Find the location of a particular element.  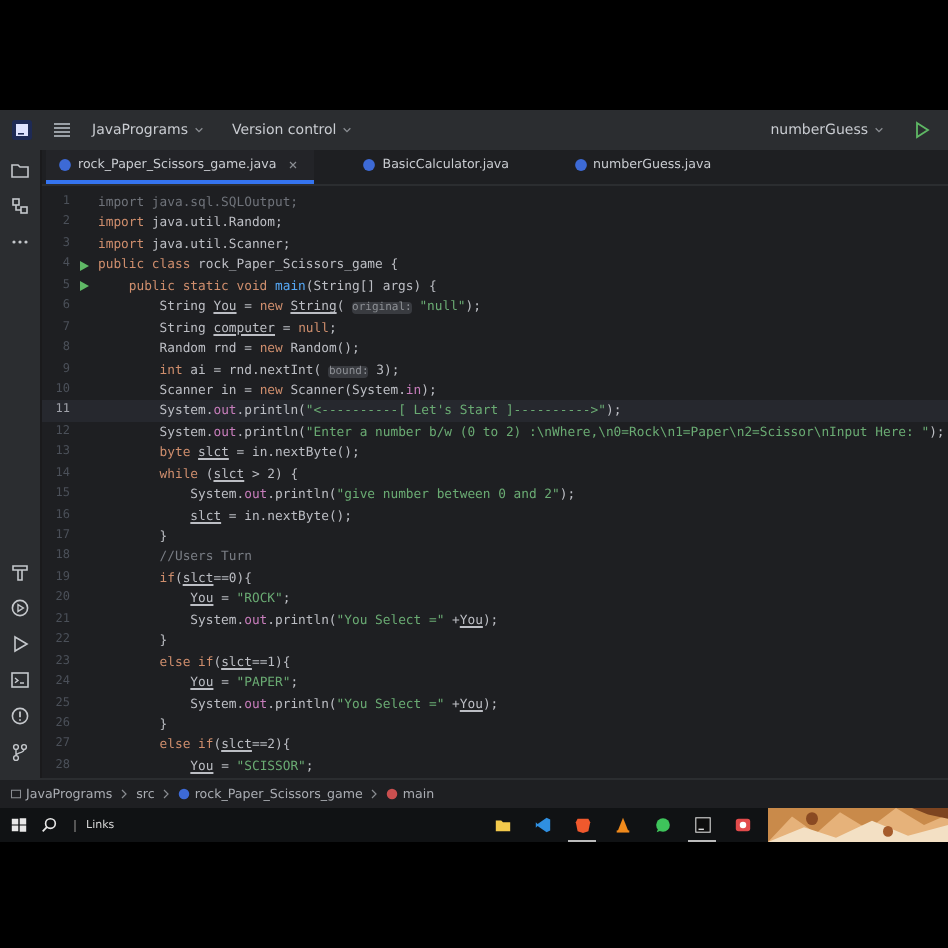

structure-icon is located at coordinates (20, 206).